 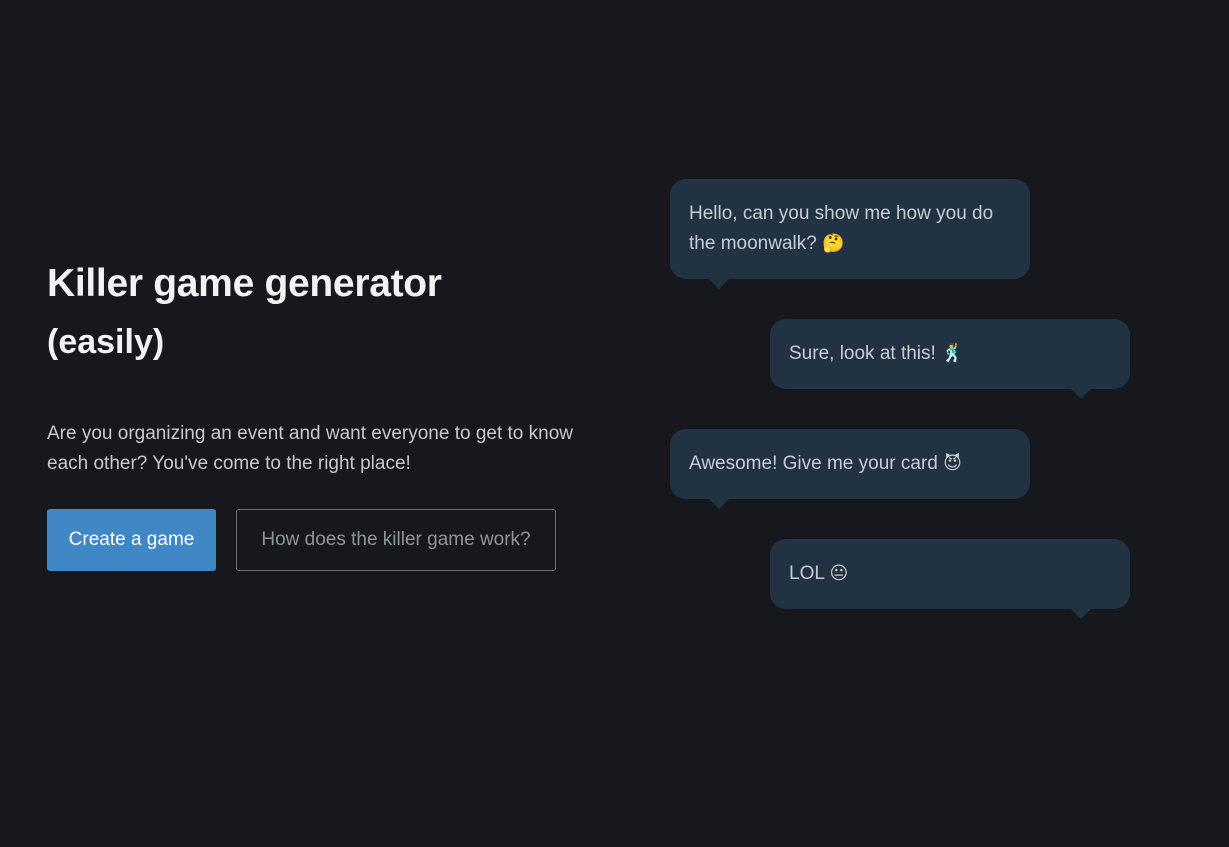 What do you see at coordinates (839, 573) in the screenshot?
I see `neutral-face-icon: 😐` at bounding box center [839, 573].